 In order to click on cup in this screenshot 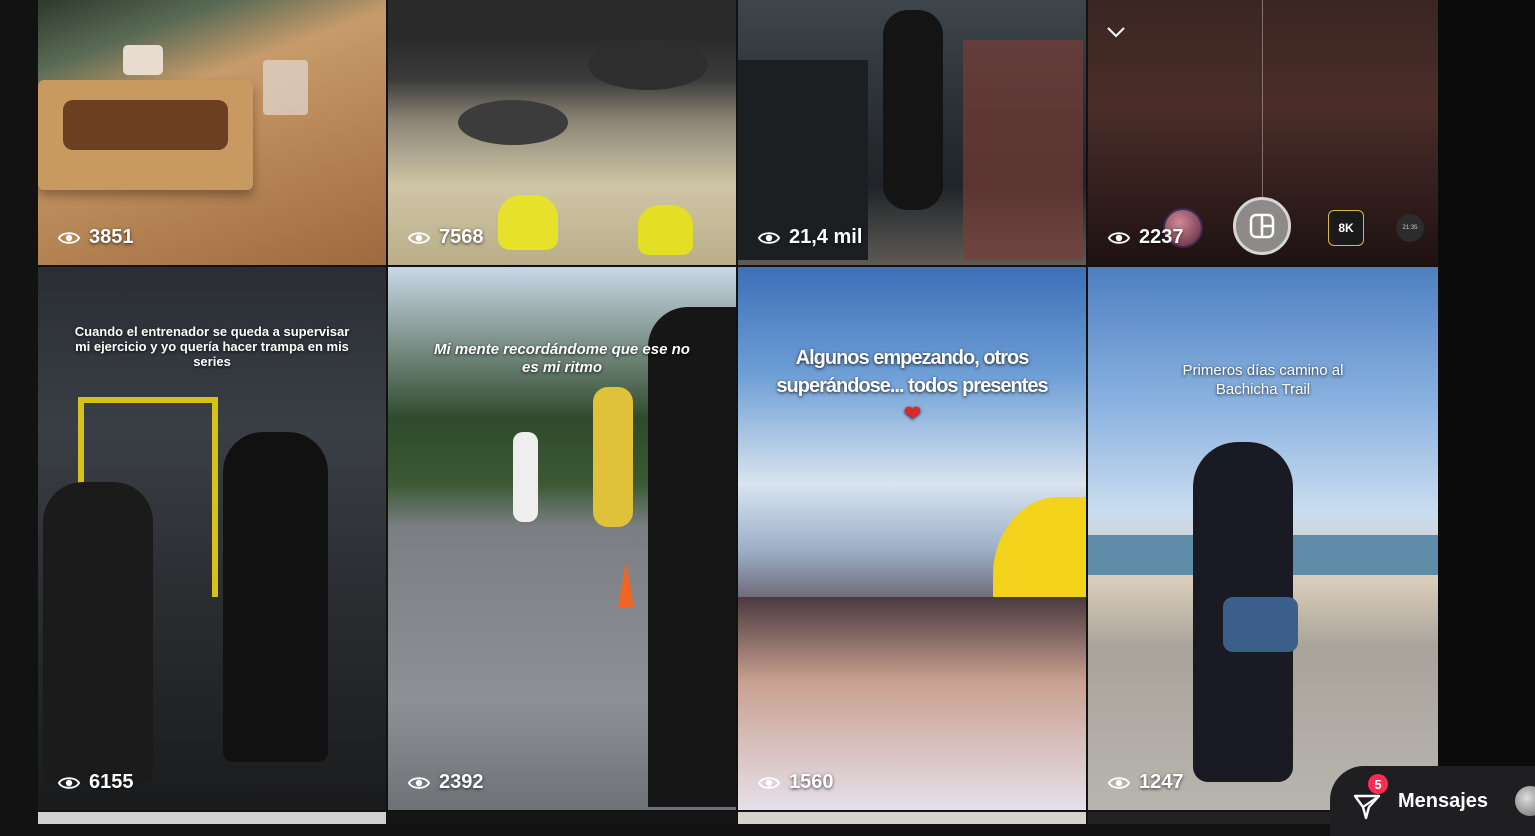, I will do `click(143, 60)`.